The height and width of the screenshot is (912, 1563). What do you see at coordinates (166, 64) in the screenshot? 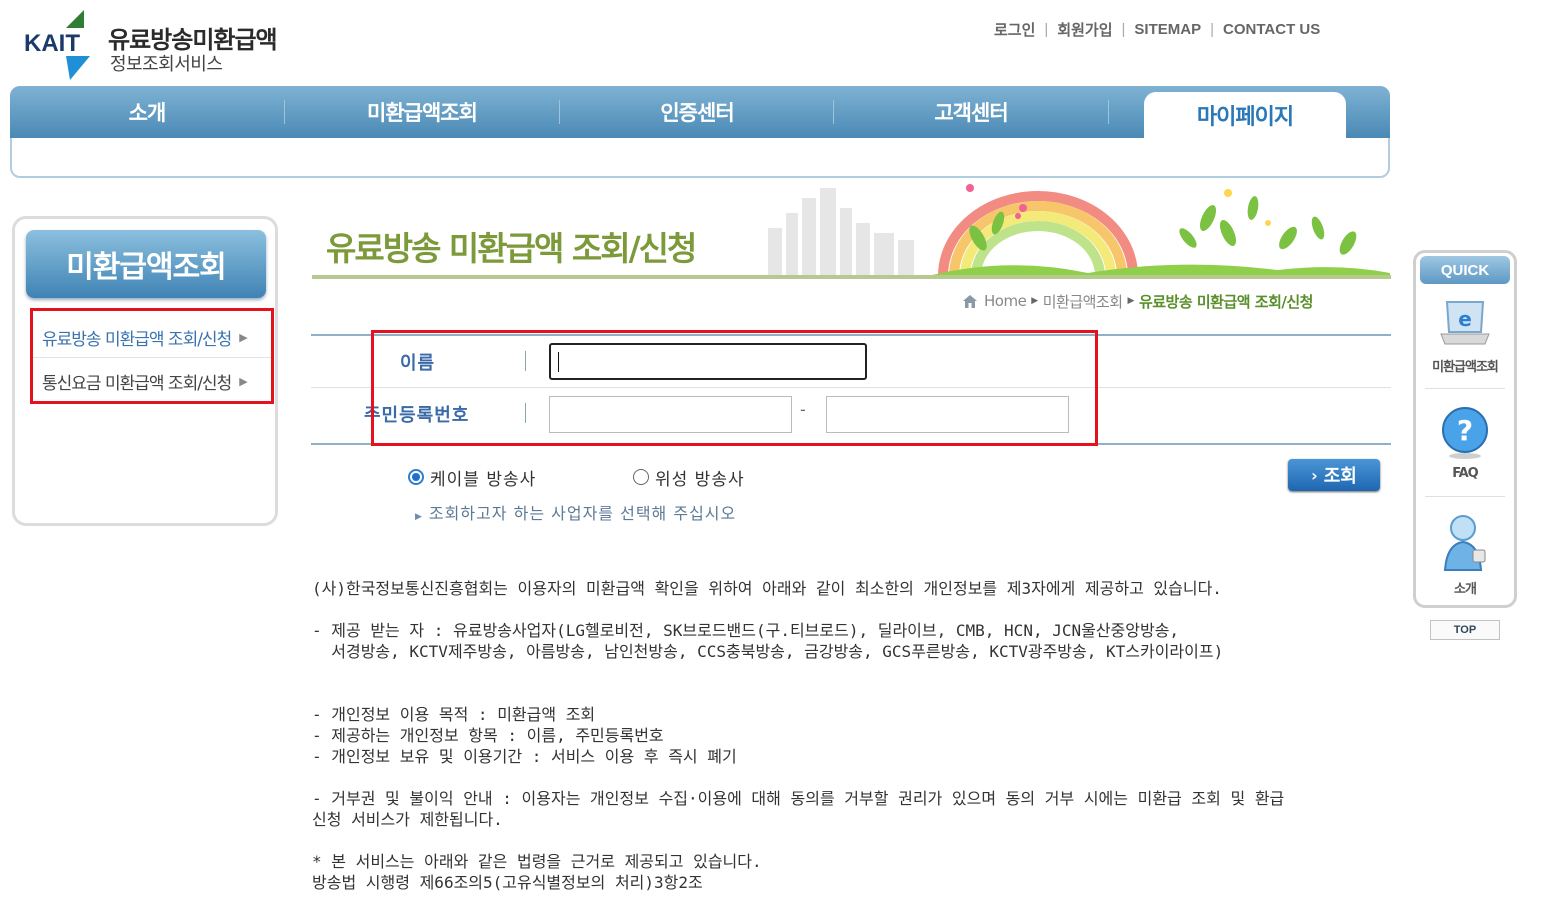
I see `logo-subtitle: 정보조회서비스` at bounding box center [166, 64].